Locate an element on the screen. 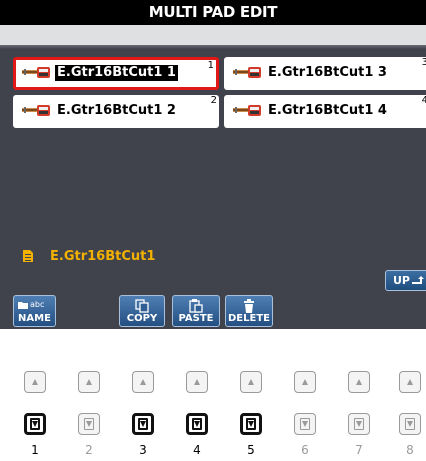  header-strip is located at coordinates (213, 35).